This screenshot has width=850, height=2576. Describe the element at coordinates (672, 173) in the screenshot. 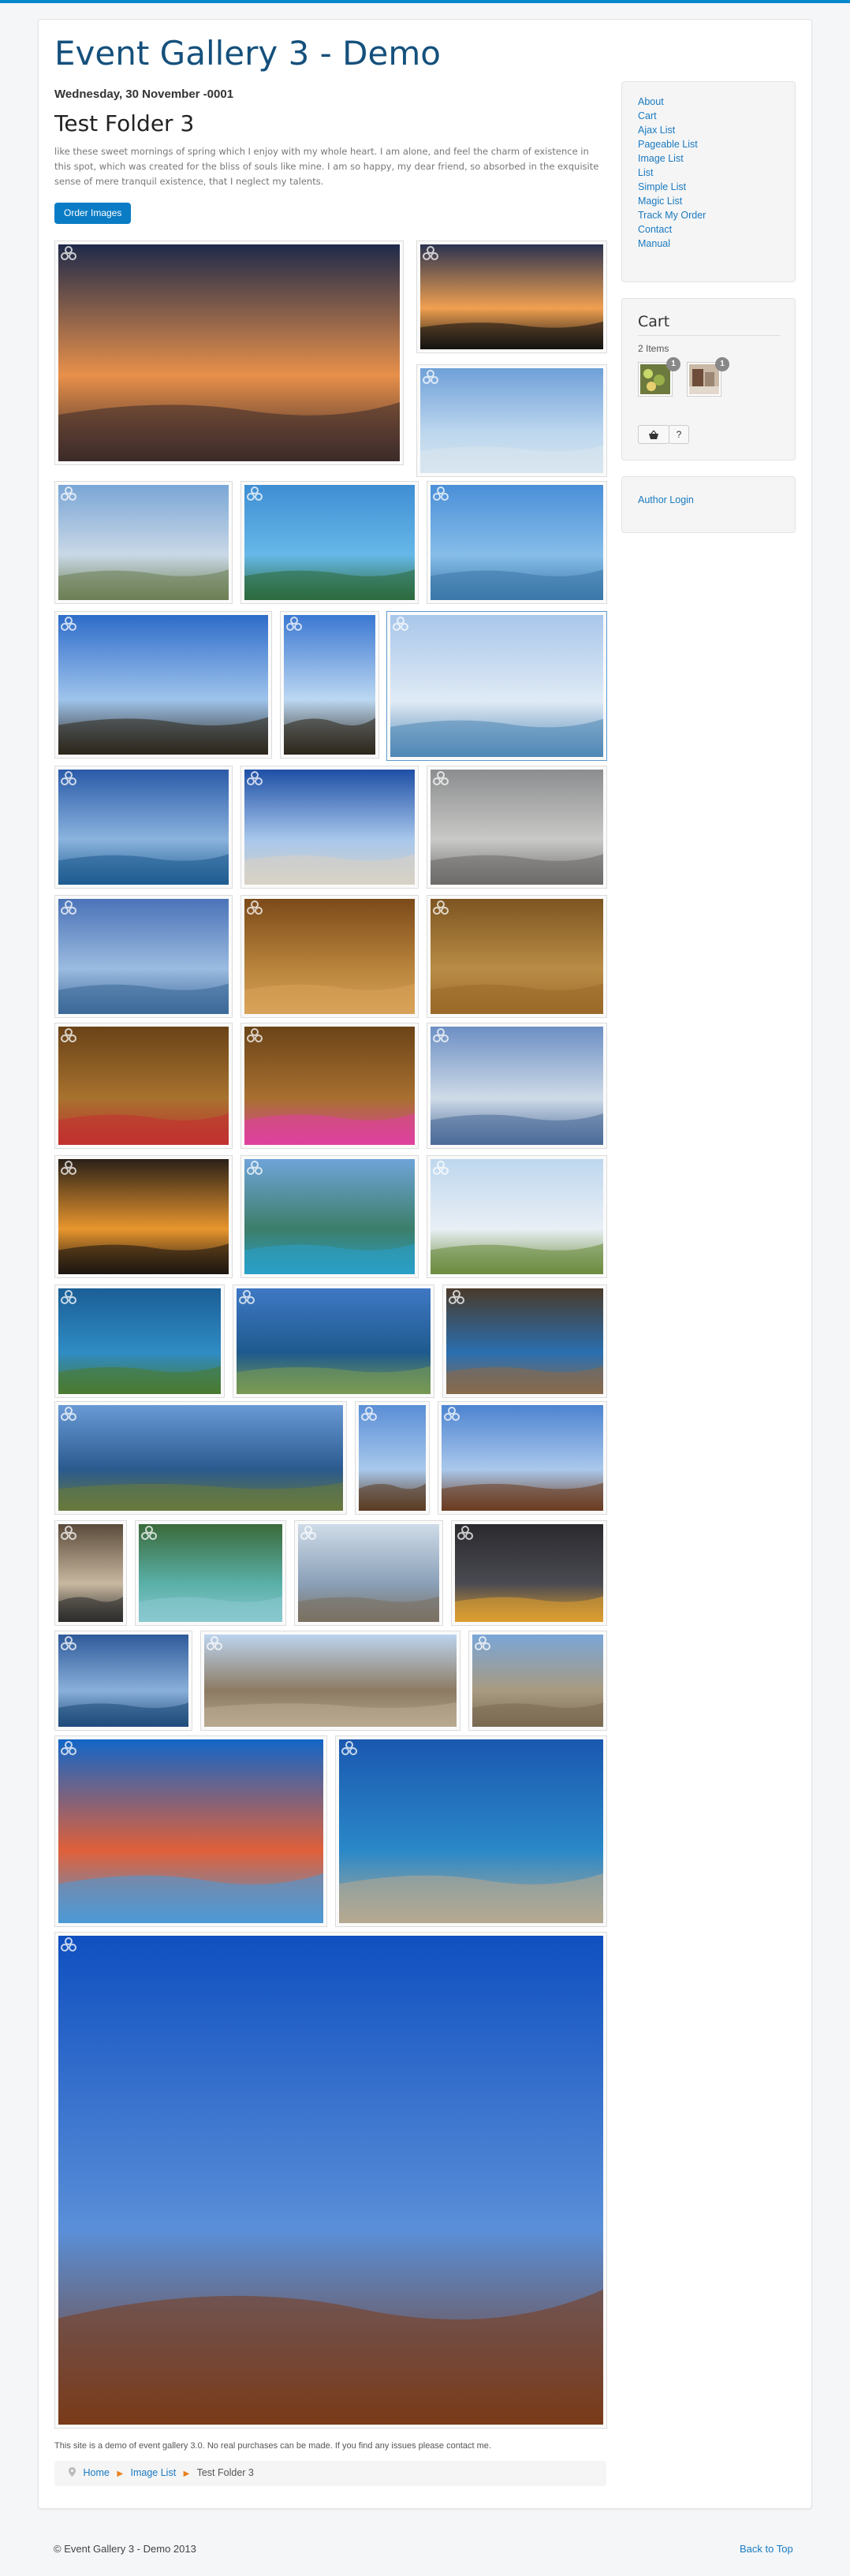

I see `menu-link-list: List` at that location.